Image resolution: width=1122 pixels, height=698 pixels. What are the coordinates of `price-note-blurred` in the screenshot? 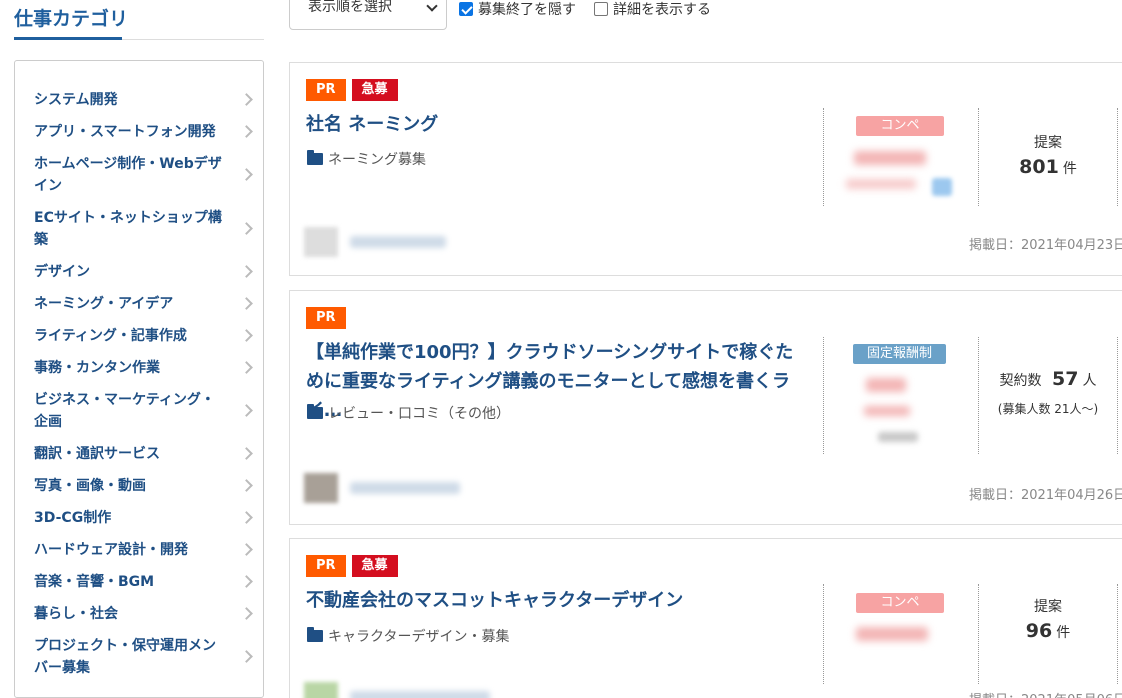 It's located at (898, 437).